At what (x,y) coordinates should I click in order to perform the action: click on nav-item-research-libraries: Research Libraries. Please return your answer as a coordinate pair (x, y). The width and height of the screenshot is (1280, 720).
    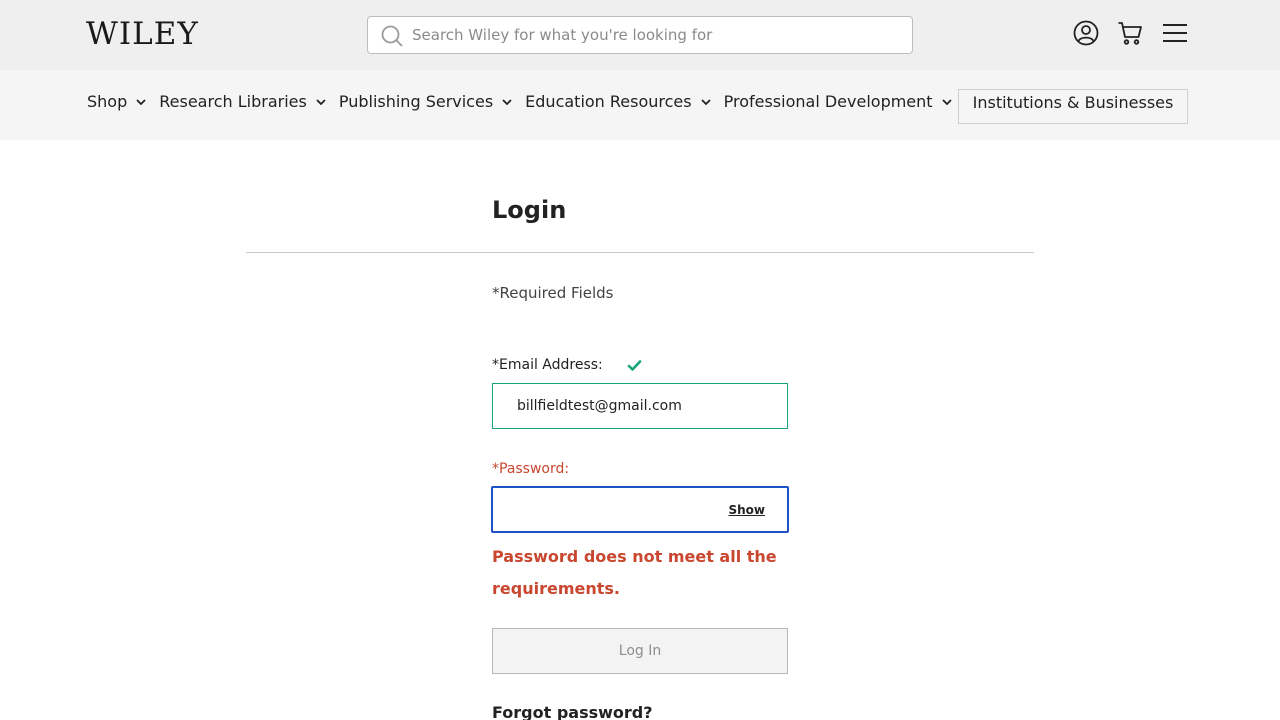
    Looking at the image, I should click on (243, 101).